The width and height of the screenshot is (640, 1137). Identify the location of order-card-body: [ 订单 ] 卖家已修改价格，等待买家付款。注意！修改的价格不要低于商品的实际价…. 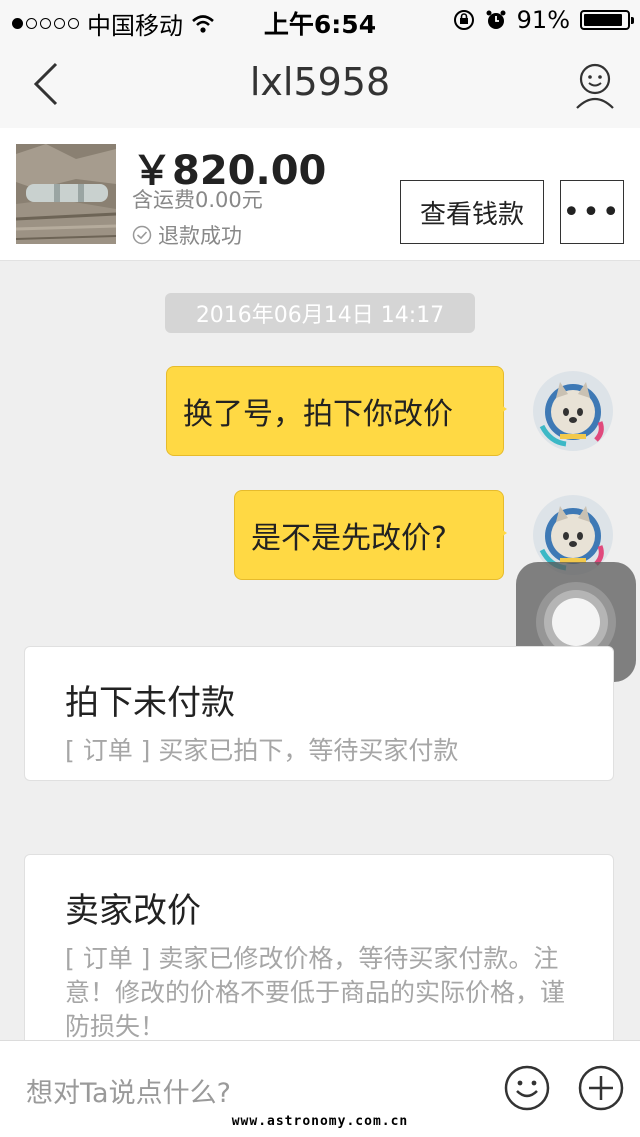
(315, 992).